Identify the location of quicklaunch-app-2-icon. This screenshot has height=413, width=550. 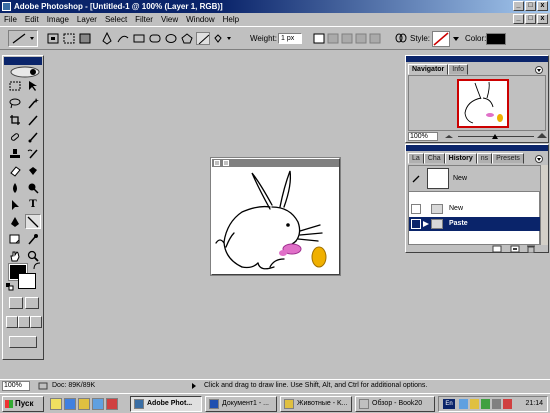
(112, 404).